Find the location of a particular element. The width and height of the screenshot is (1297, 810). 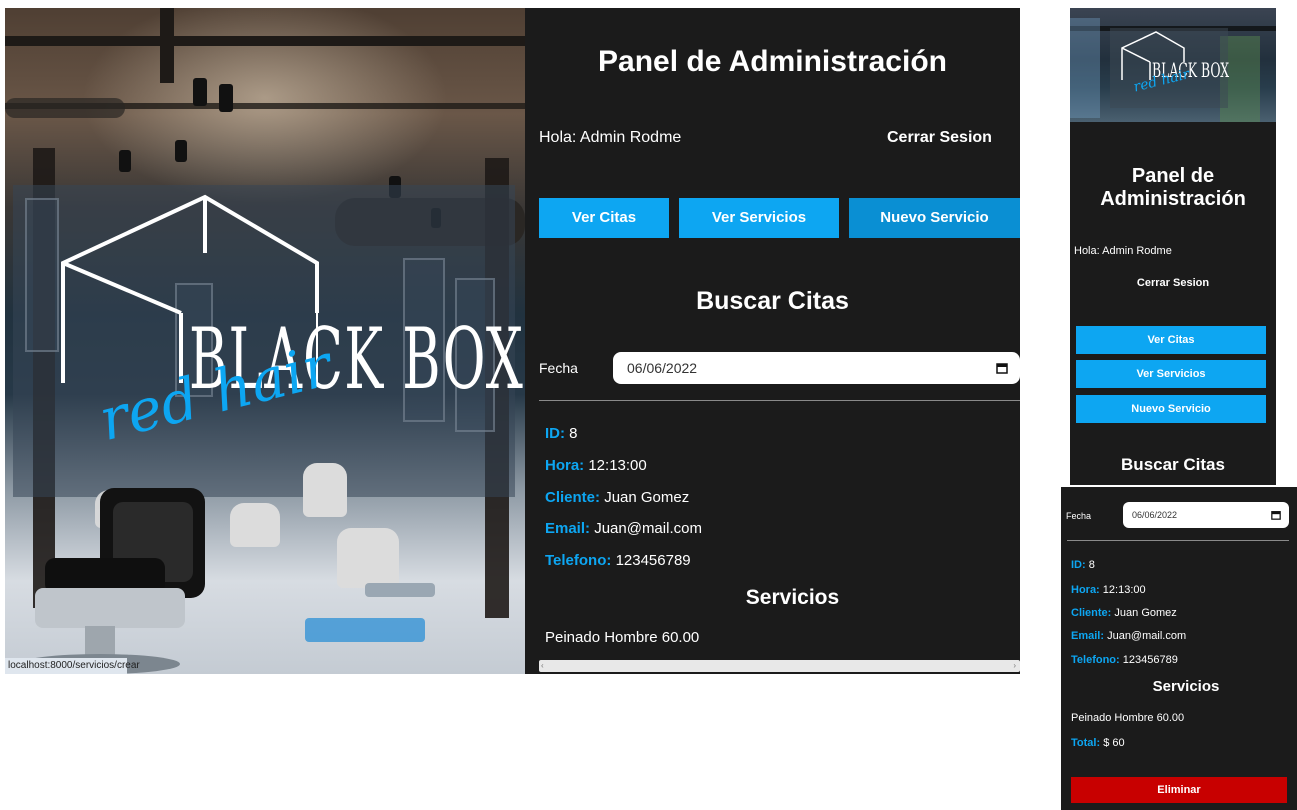

horizontal-scrollbar: ‹ › is located at coordinates (779, 666).